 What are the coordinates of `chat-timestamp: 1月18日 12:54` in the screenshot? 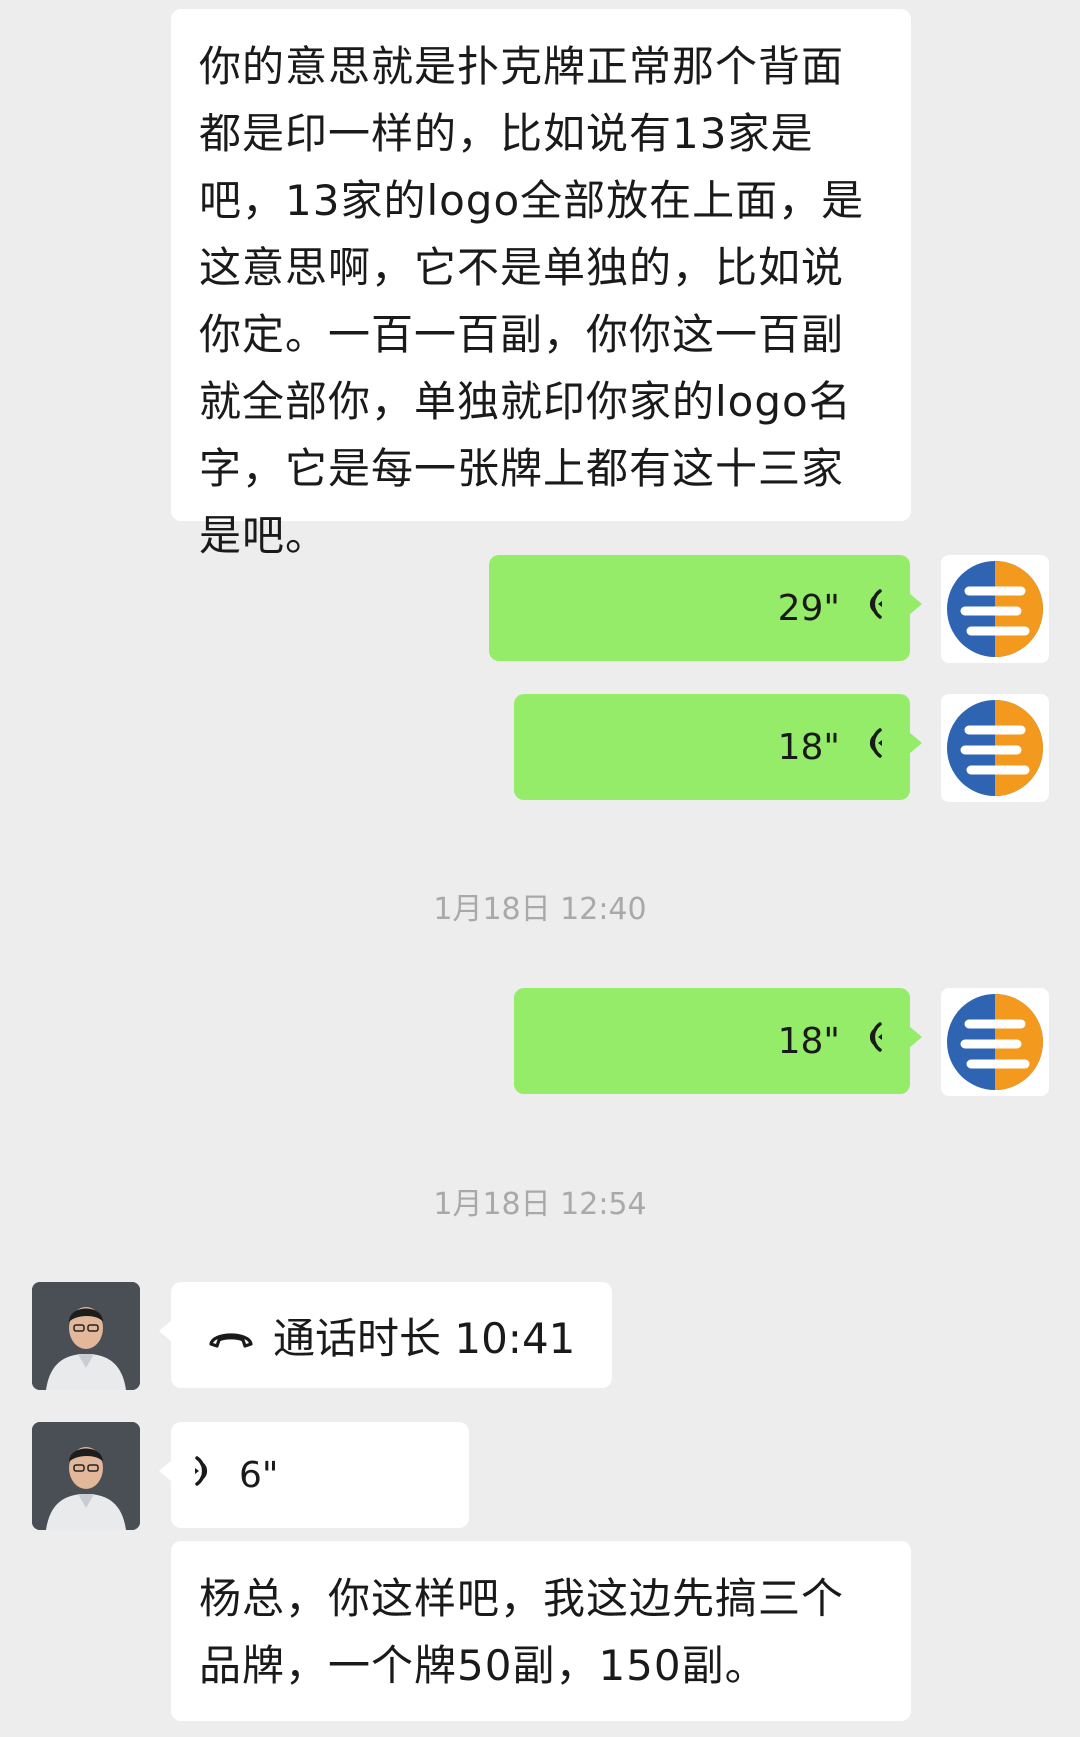 It's located at (540, 1204).